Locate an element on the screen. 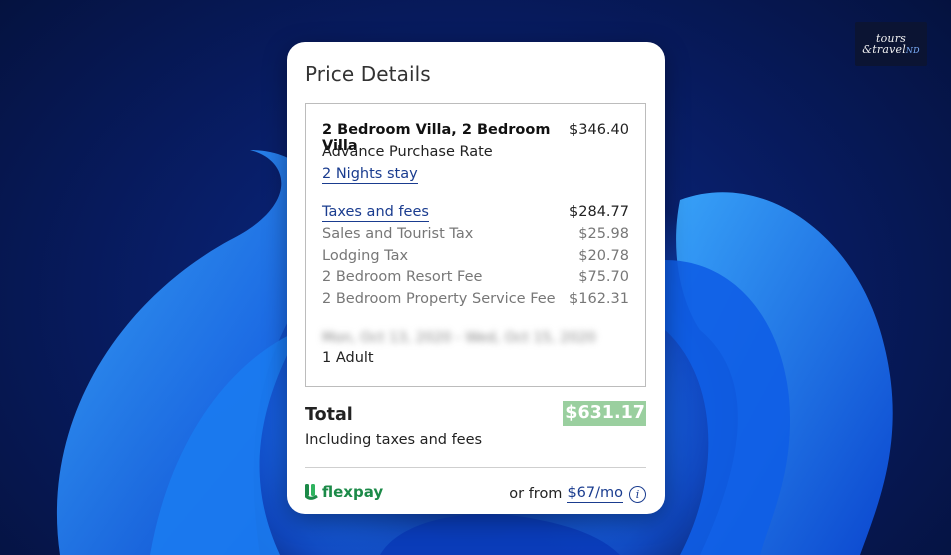  tax-item-row: Sales and Tourist Tax $25.98 is located at coordinates (475, 234).